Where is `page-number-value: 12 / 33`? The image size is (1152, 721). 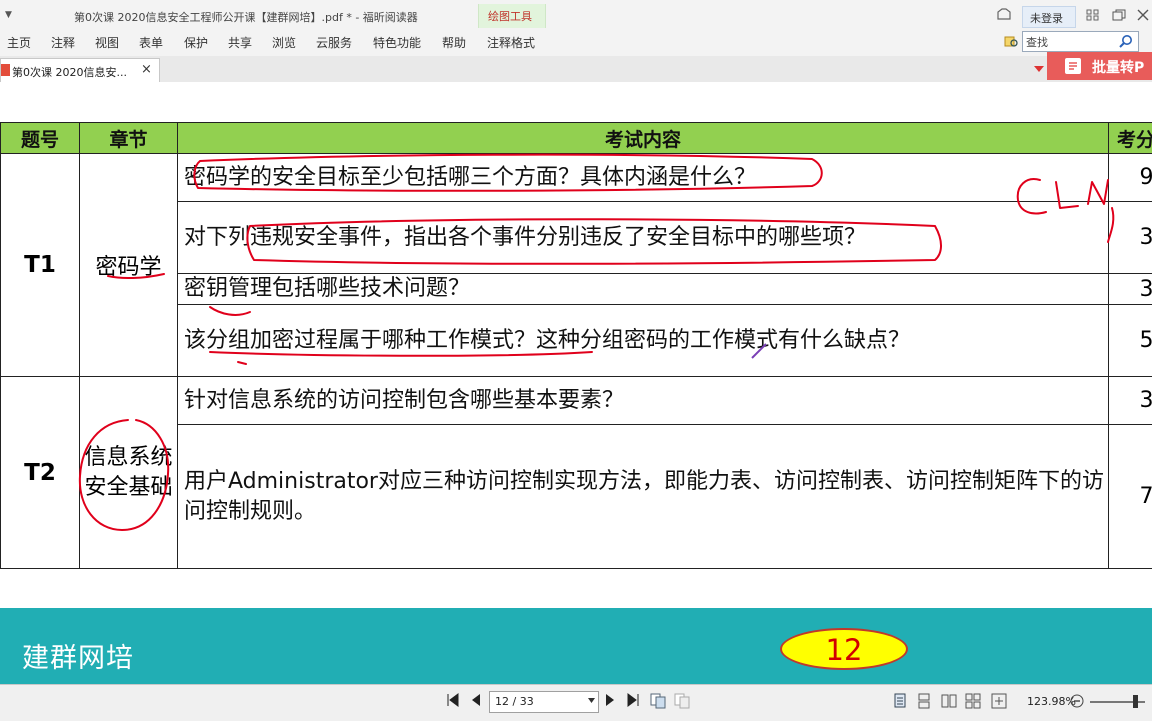
page-number-value: 12 / 33 is located at coordinates (514, 701).